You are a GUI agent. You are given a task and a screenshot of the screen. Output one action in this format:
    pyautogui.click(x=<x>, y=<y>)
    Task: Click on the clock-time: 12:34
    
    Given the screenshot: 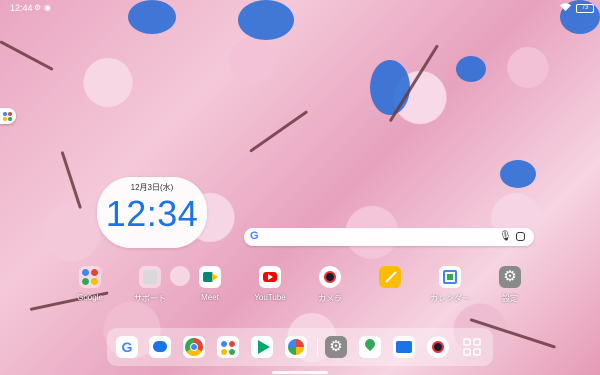 What is the action you would take?
    pyautogui.click(x=152, y=213)
    